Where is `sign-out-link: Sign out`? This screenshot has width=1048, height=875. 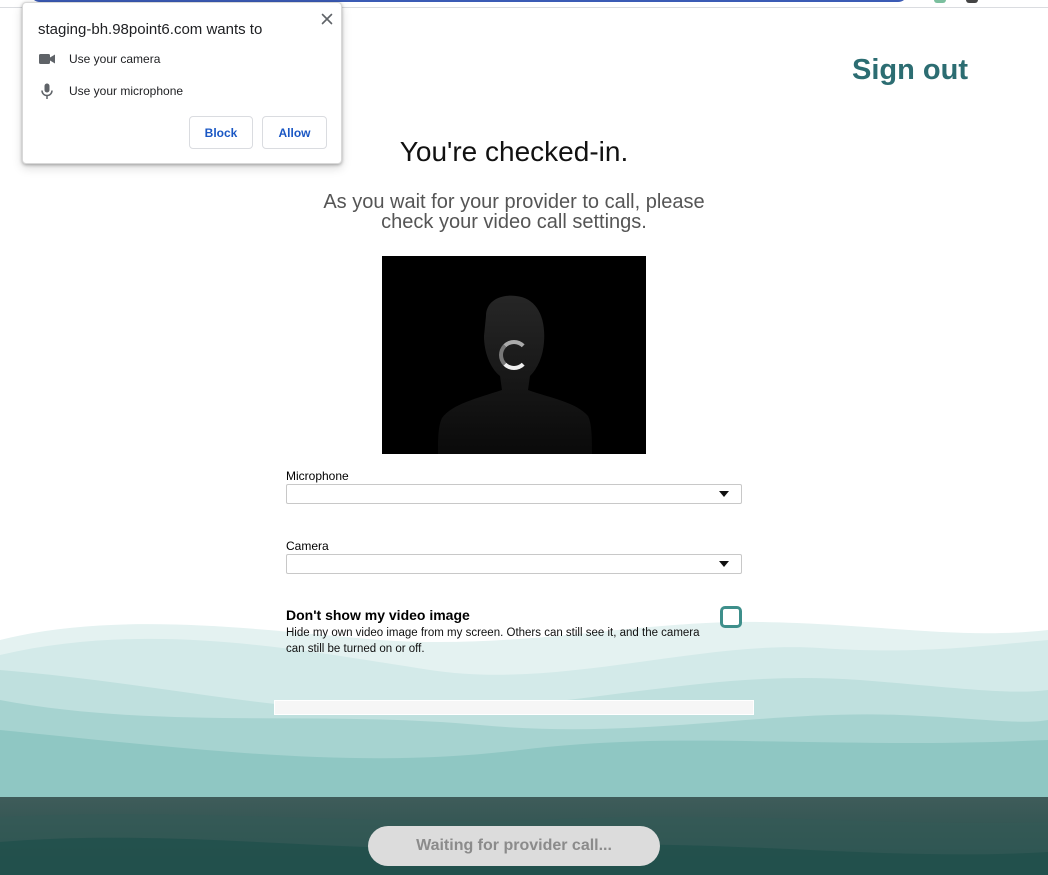 sign-out-link: Sign out is located at coordinates (910, 70).